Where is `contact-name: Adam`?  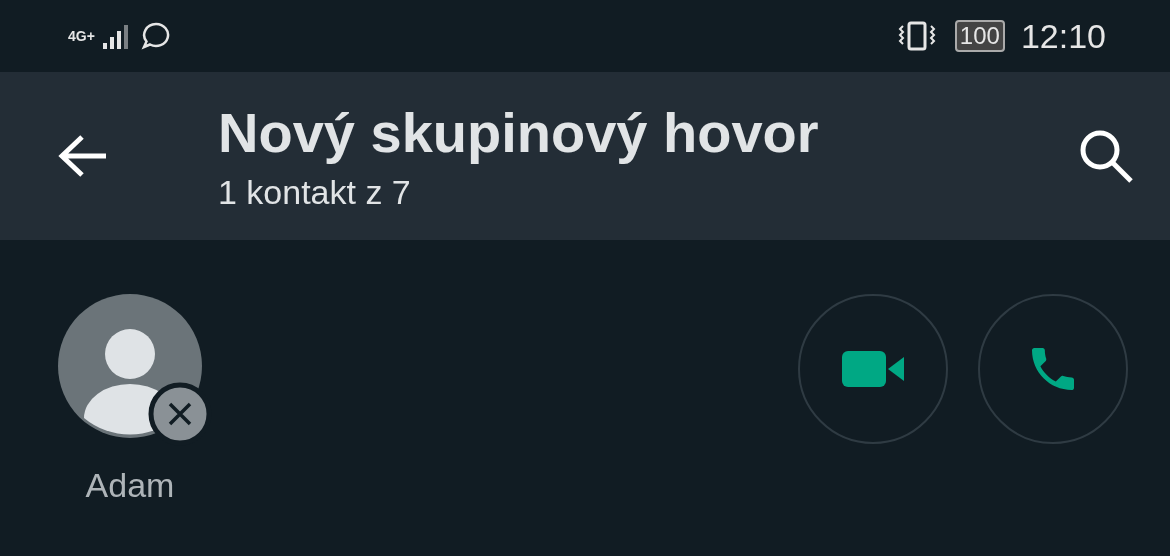 contact-name: Adam is located at coordinates (130, 485).